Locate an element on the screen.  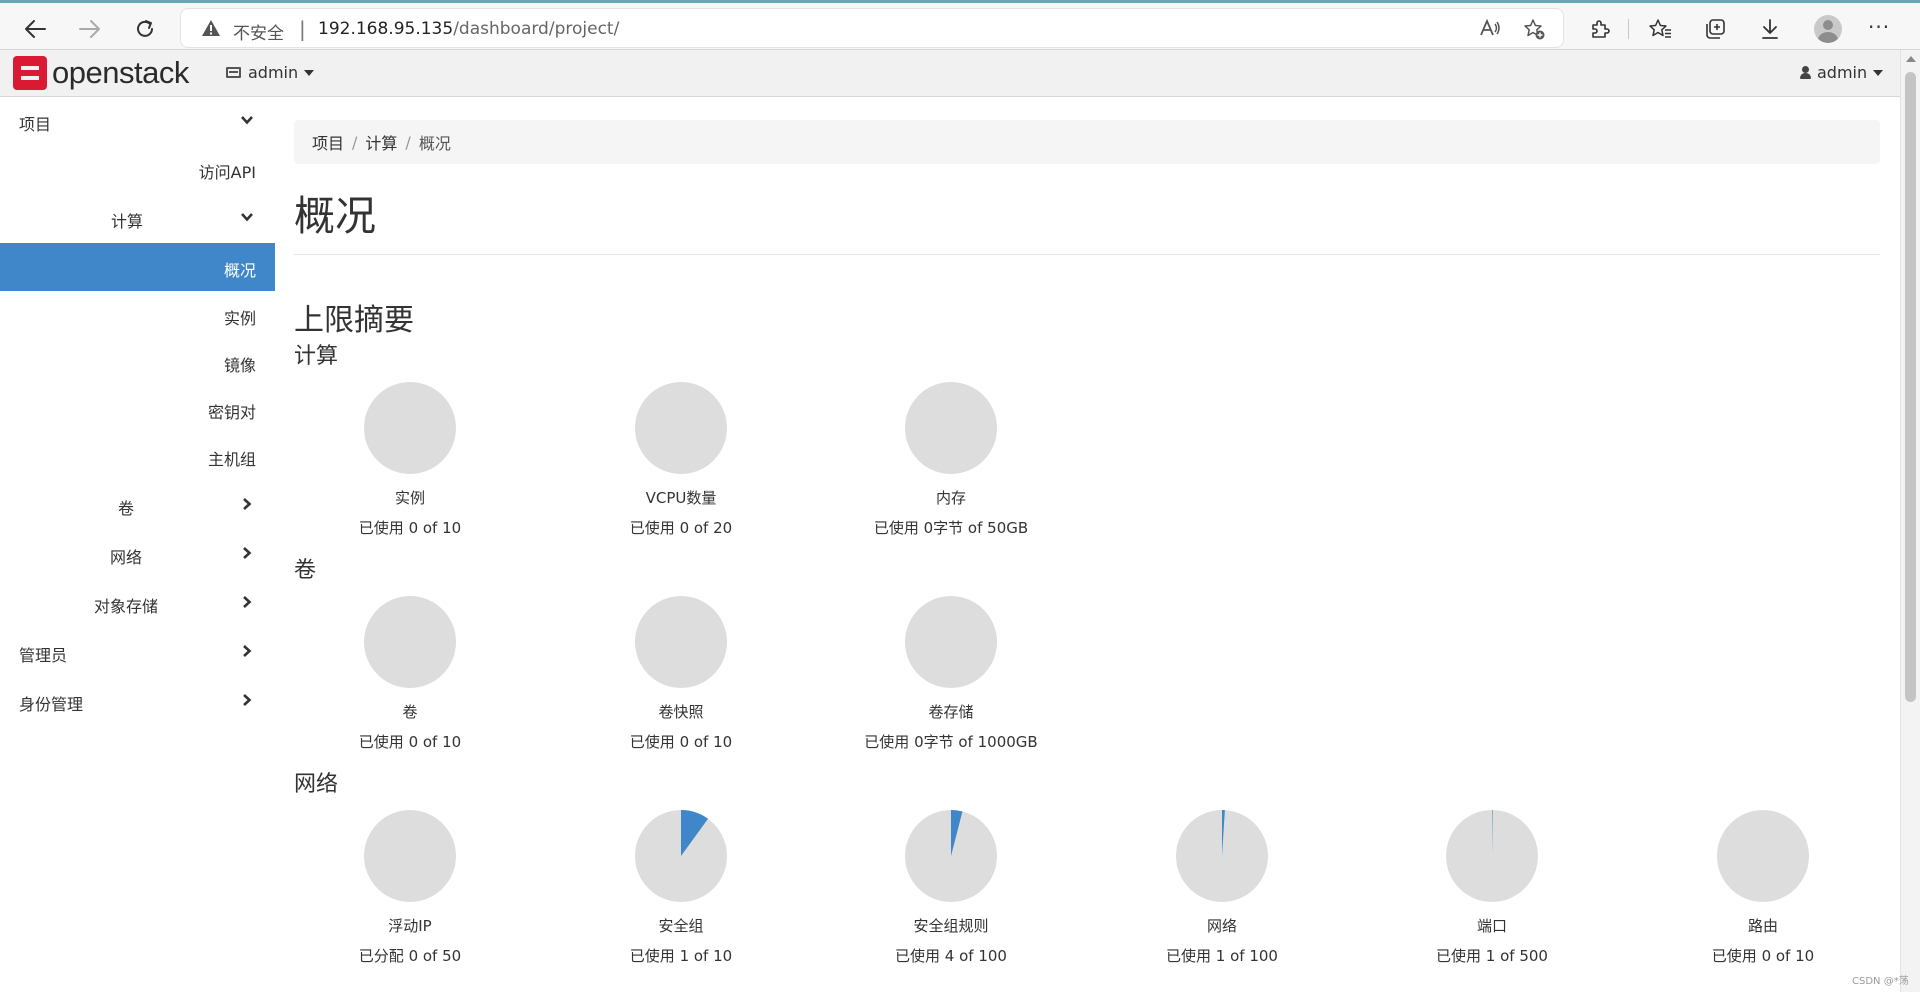
quota-name: 卷快照 is located at coordinates (681, 712).